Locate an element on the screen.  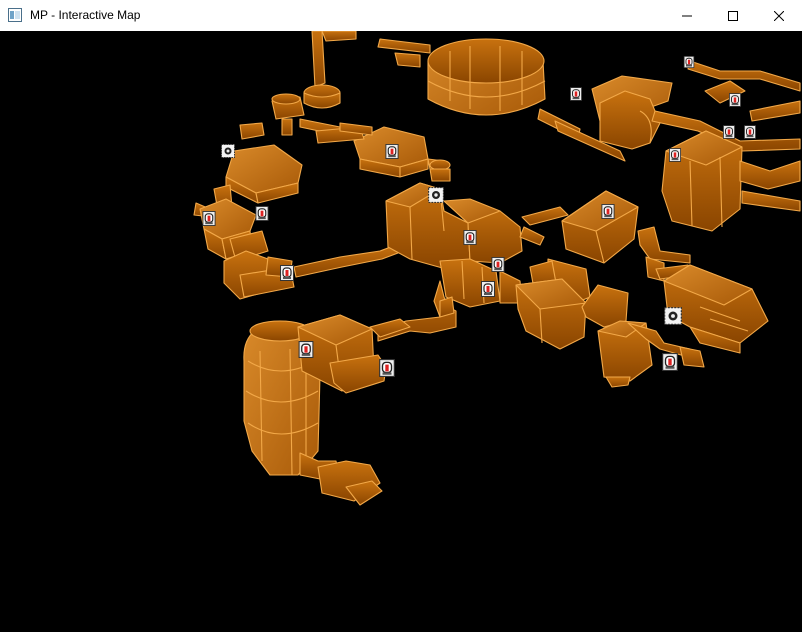
title-bar: MP - Interactive Map is located at coordinates (401, 16).